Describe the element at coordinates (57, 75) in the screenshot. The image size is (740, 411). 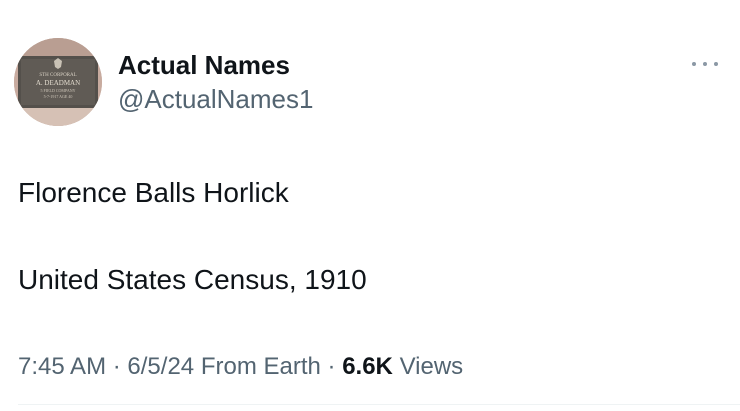
I see `avatar-text-line-1: STH CORPORAL` at that location.